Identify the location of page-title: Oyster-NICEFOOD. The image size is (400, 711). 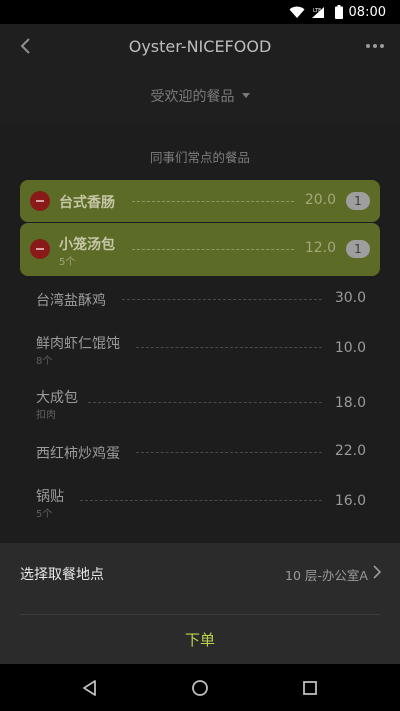
(200, 46).